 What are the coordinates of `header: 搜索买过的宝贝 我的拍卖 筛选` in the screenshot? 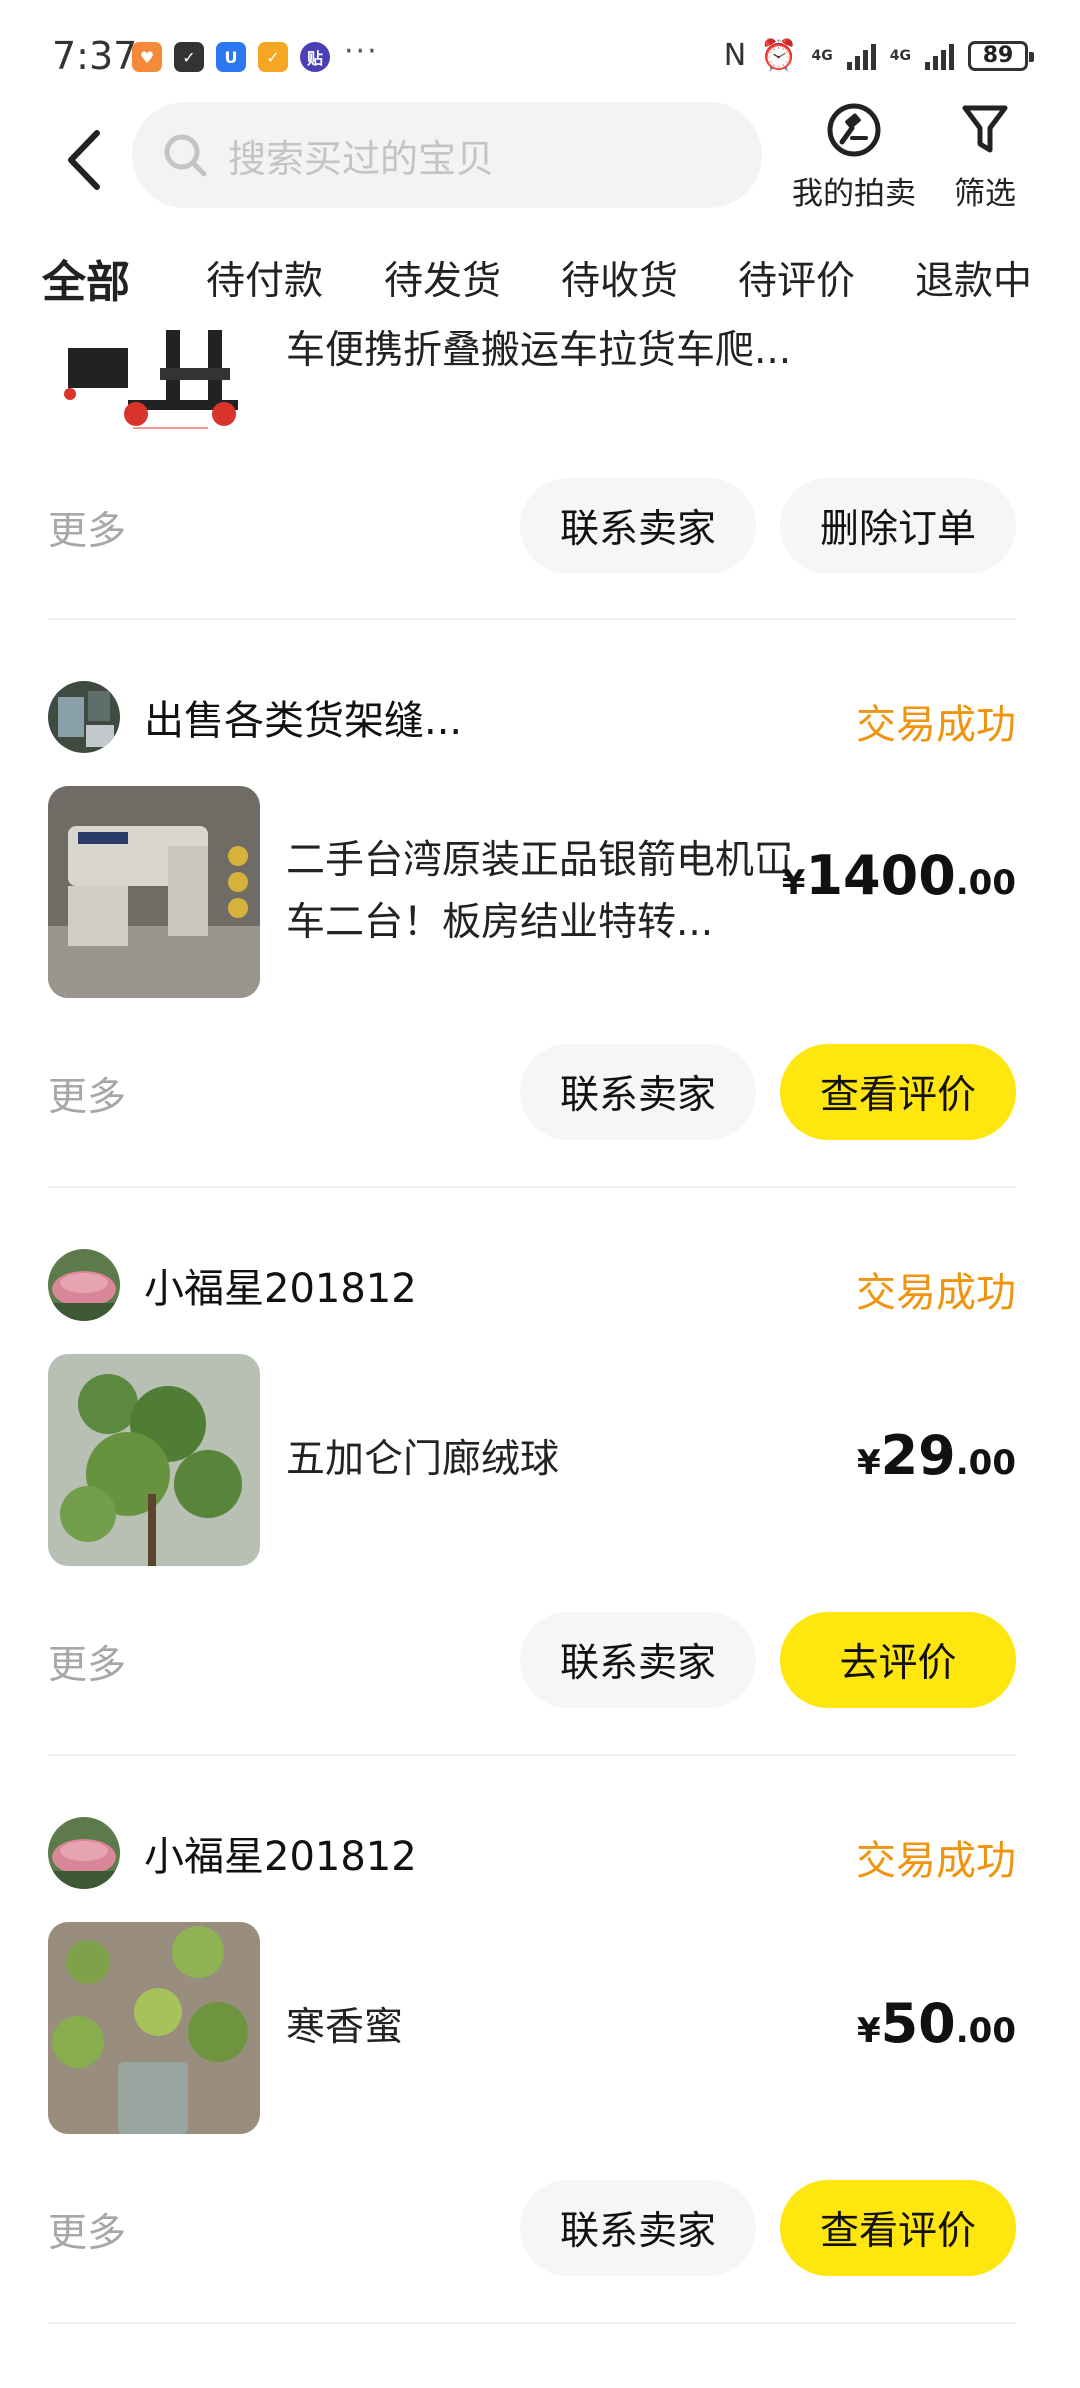 It's located at (540, 160).